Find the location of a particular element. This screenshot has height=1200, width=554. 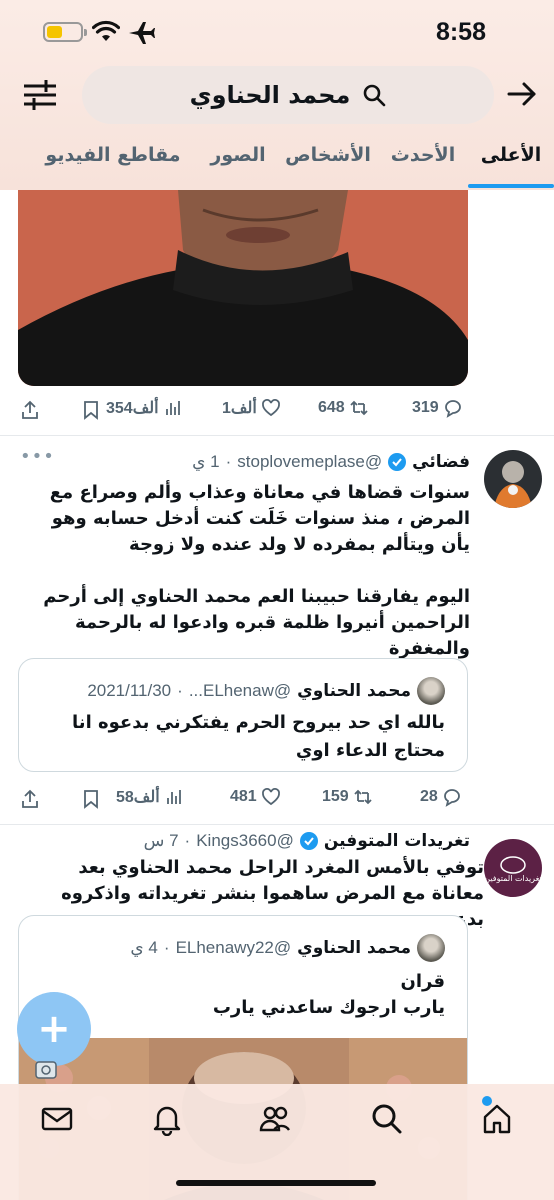

search-input: محمد الحناوي is located at coordinates (288, 95).